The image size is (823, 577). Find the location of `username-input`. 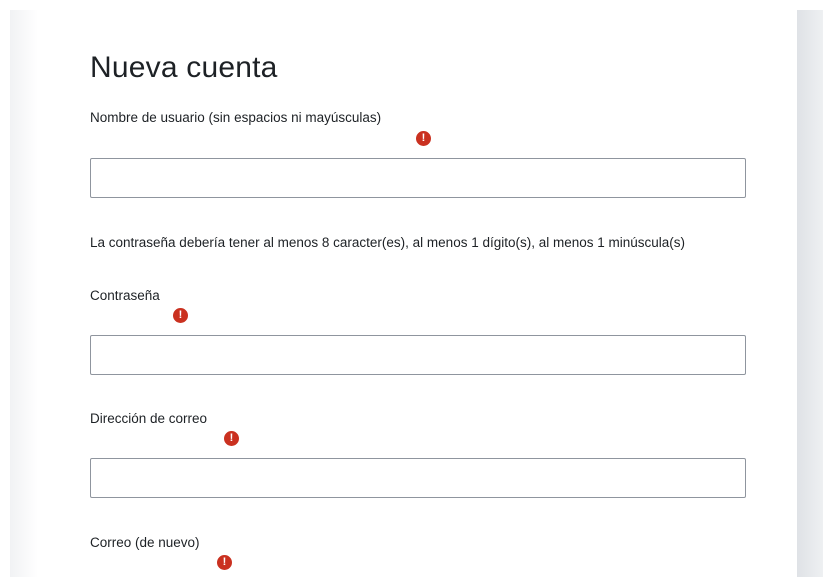

username-input is located at coordinates (418, 178).